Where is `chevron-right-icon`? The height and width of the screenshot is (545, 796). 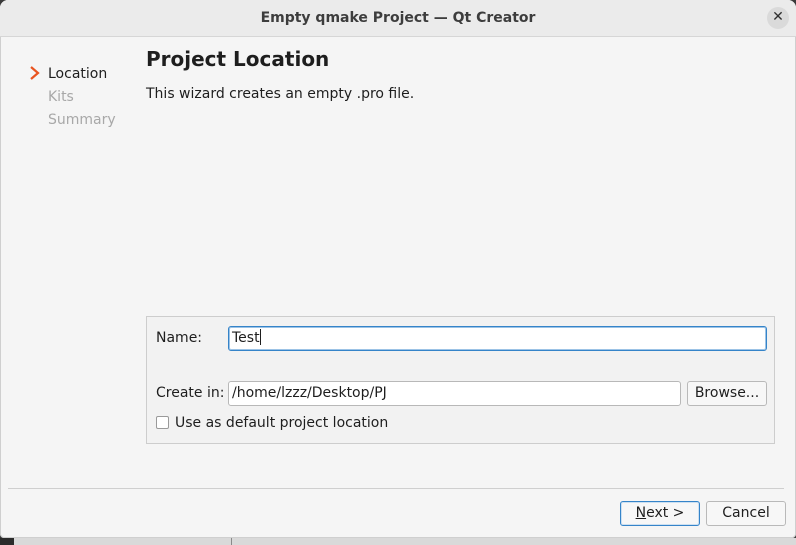
chevron-right-icon is located at coordinates (35, 73).